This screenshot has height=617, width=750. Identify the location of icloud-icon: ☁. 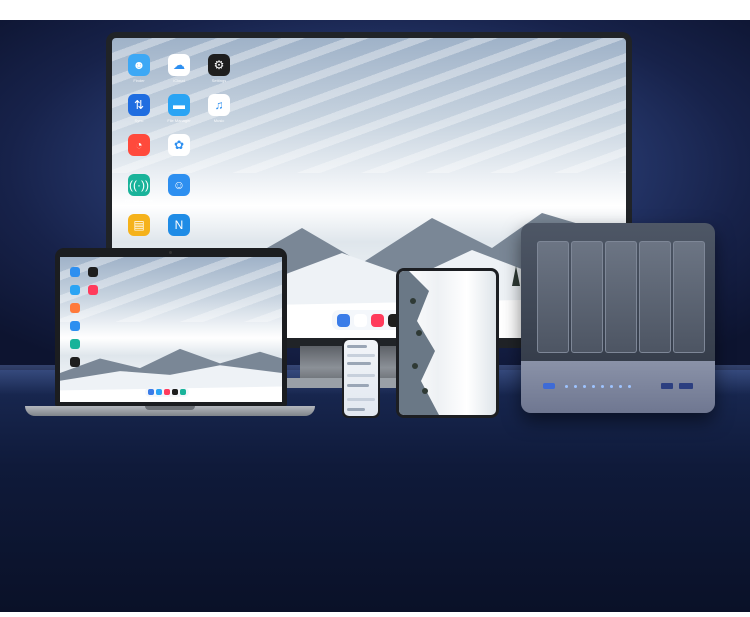
(179, 65).